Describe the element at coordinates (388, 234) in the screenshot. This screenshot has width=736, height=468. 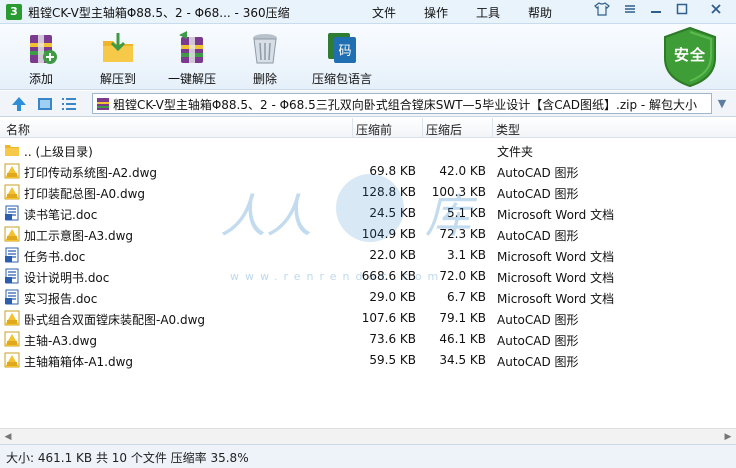
I see `file-size-before: 104.9 KB` at that location.